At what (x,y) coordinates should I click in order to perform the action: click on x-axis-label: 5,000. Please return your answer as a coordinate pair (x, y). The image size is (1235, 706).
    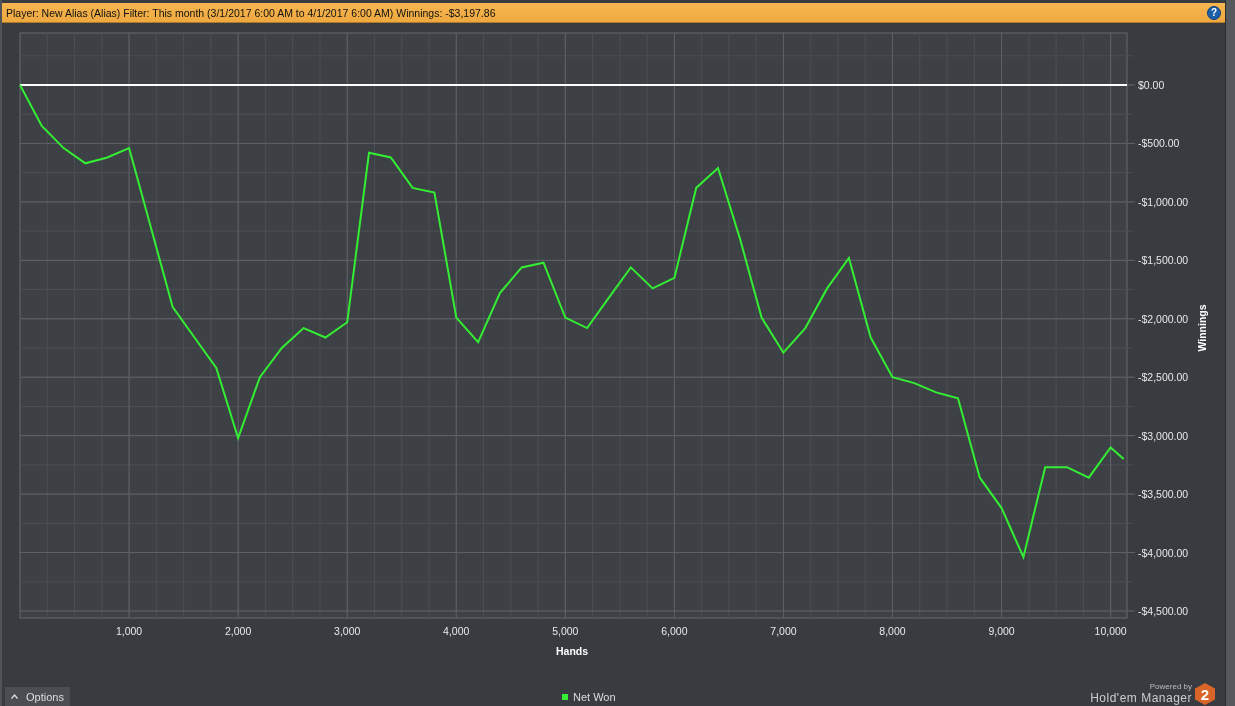
    Looking at the image, I should click on (565, 631).